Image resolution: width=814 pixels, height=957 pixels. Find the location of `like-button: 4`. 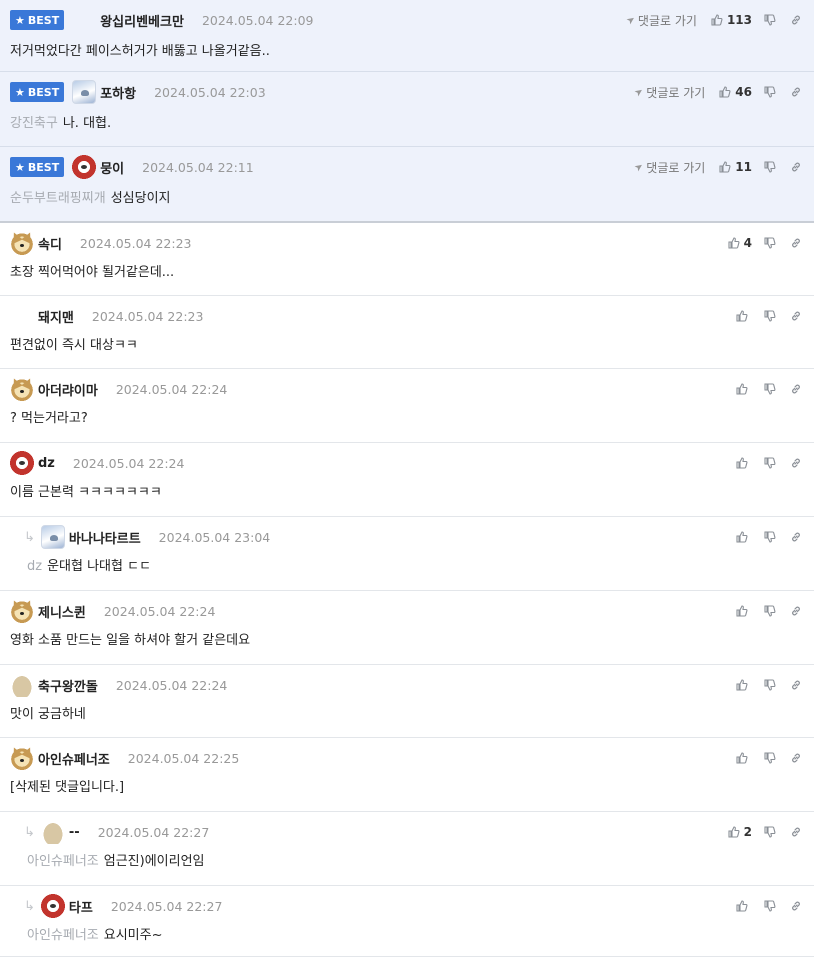

like-button: 4 is located at coordinates (737, 243).